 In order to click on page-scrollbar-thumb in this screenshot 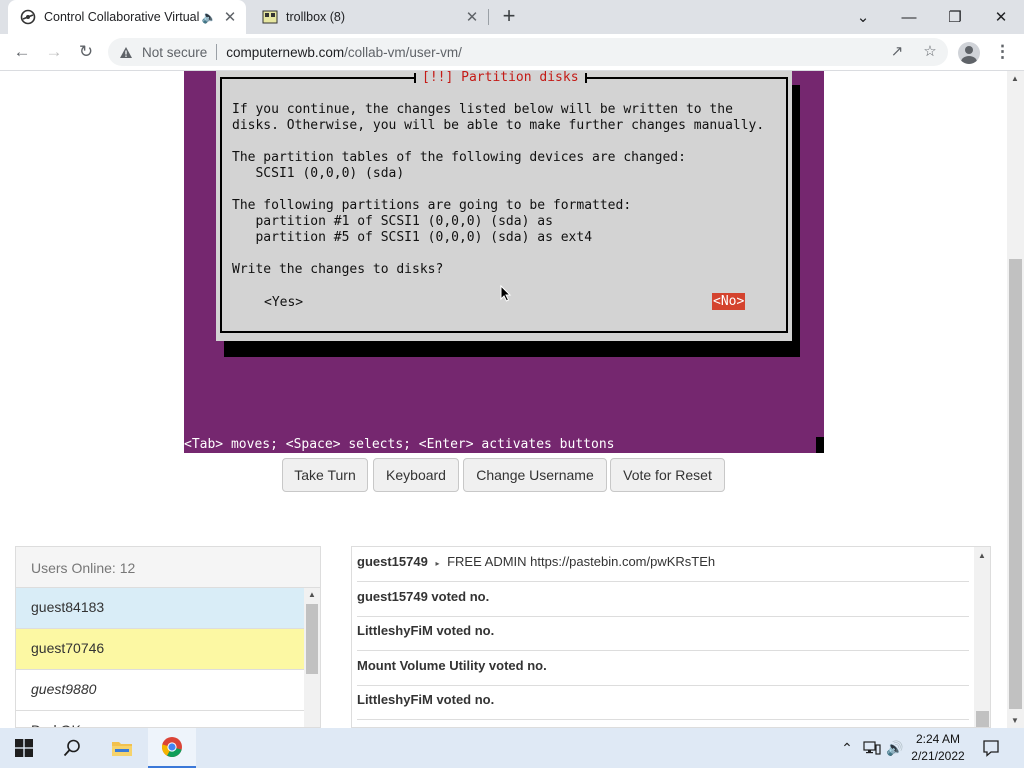, I will do `click(1015, 484)`.